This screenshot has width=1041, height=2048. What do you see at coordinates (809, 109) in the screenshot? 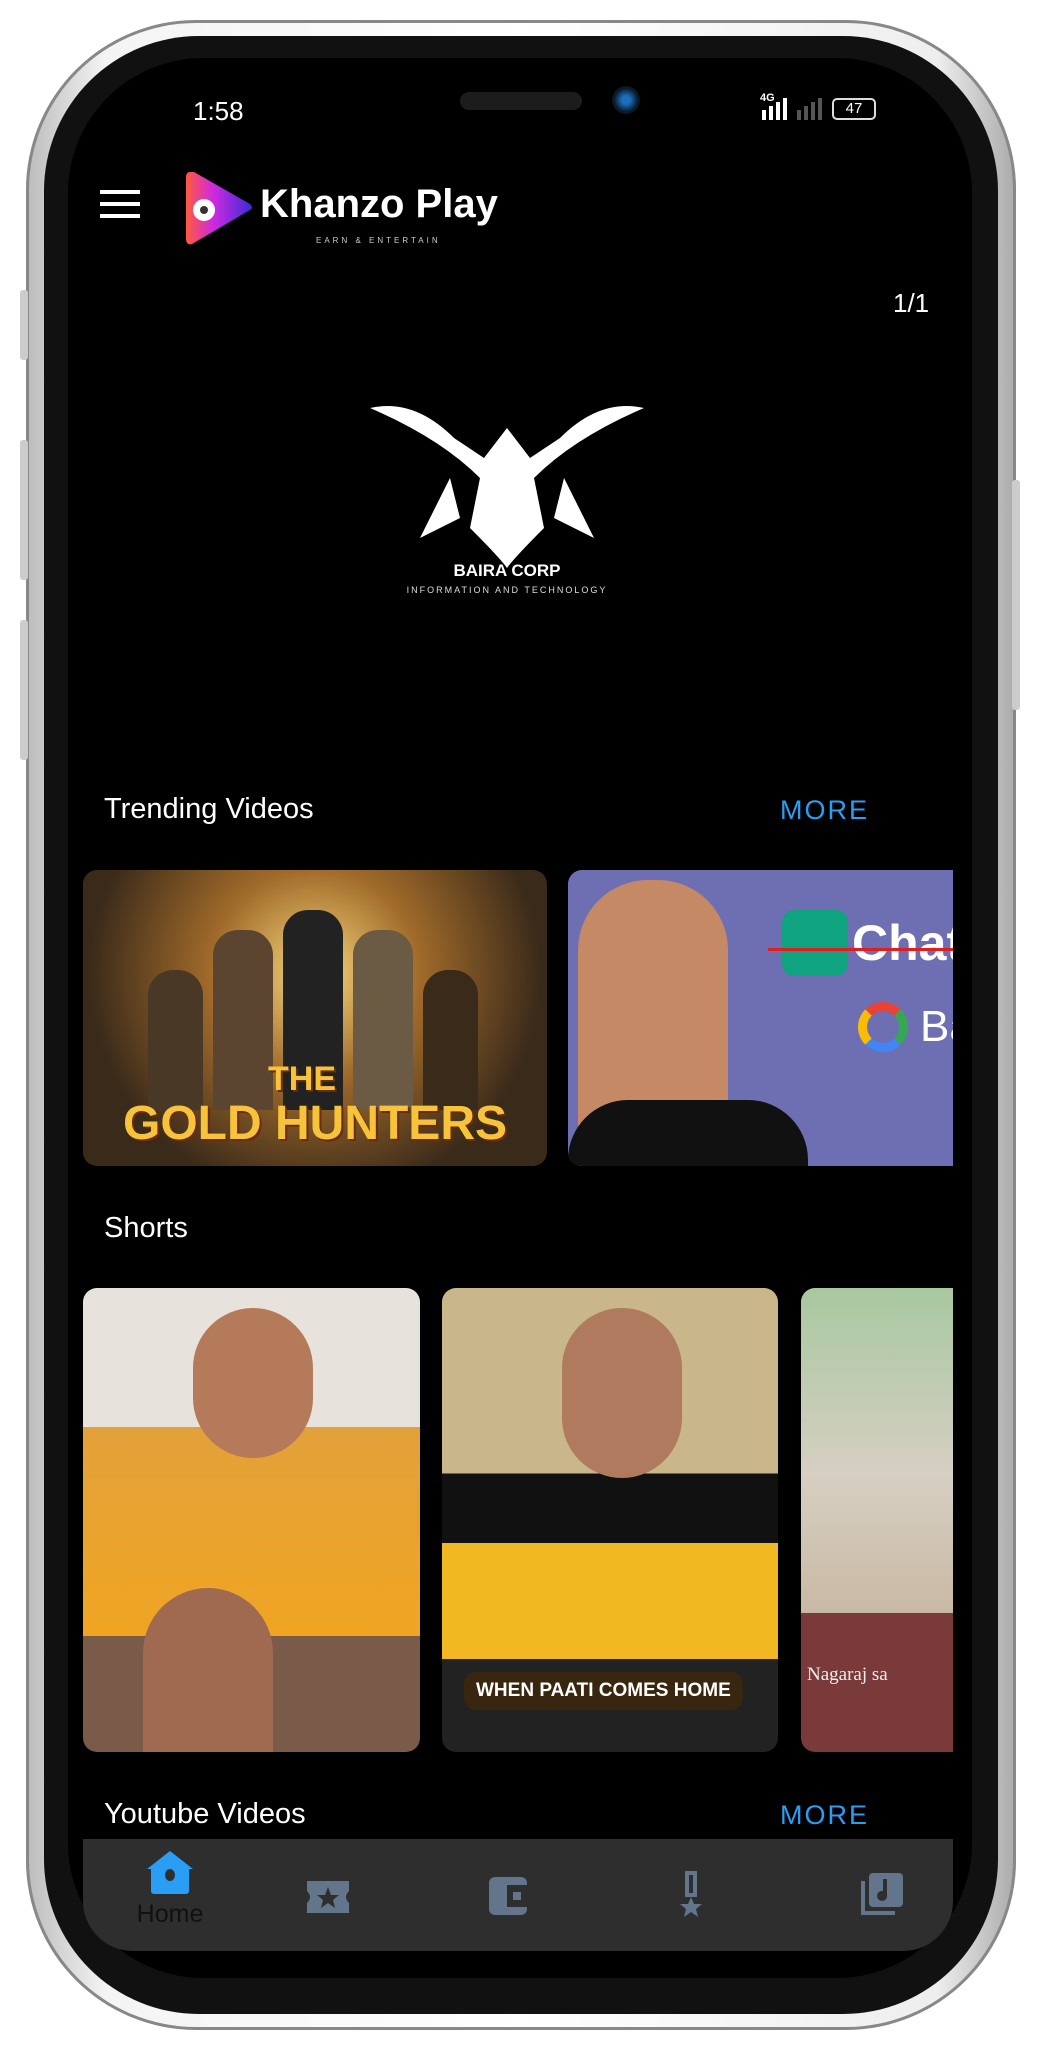
I see `signal-icon-sim2` at bounding box center [809, 109].